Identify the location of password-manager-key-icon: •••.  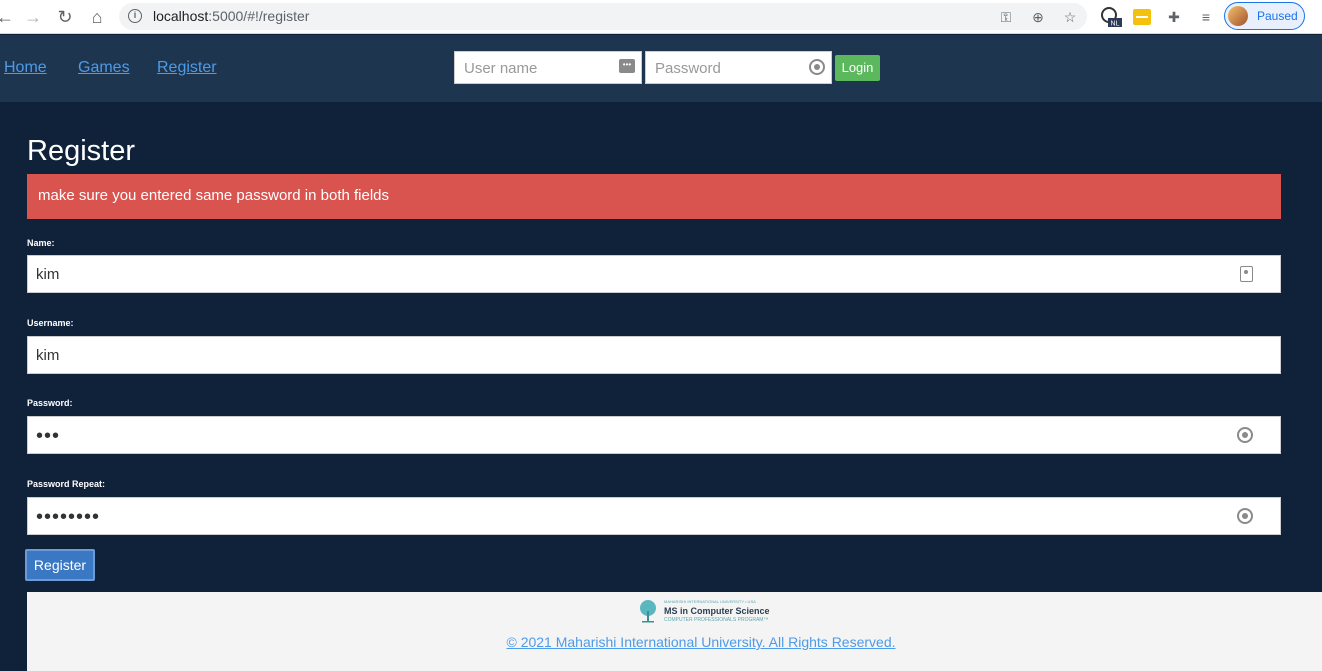
(627, 67).